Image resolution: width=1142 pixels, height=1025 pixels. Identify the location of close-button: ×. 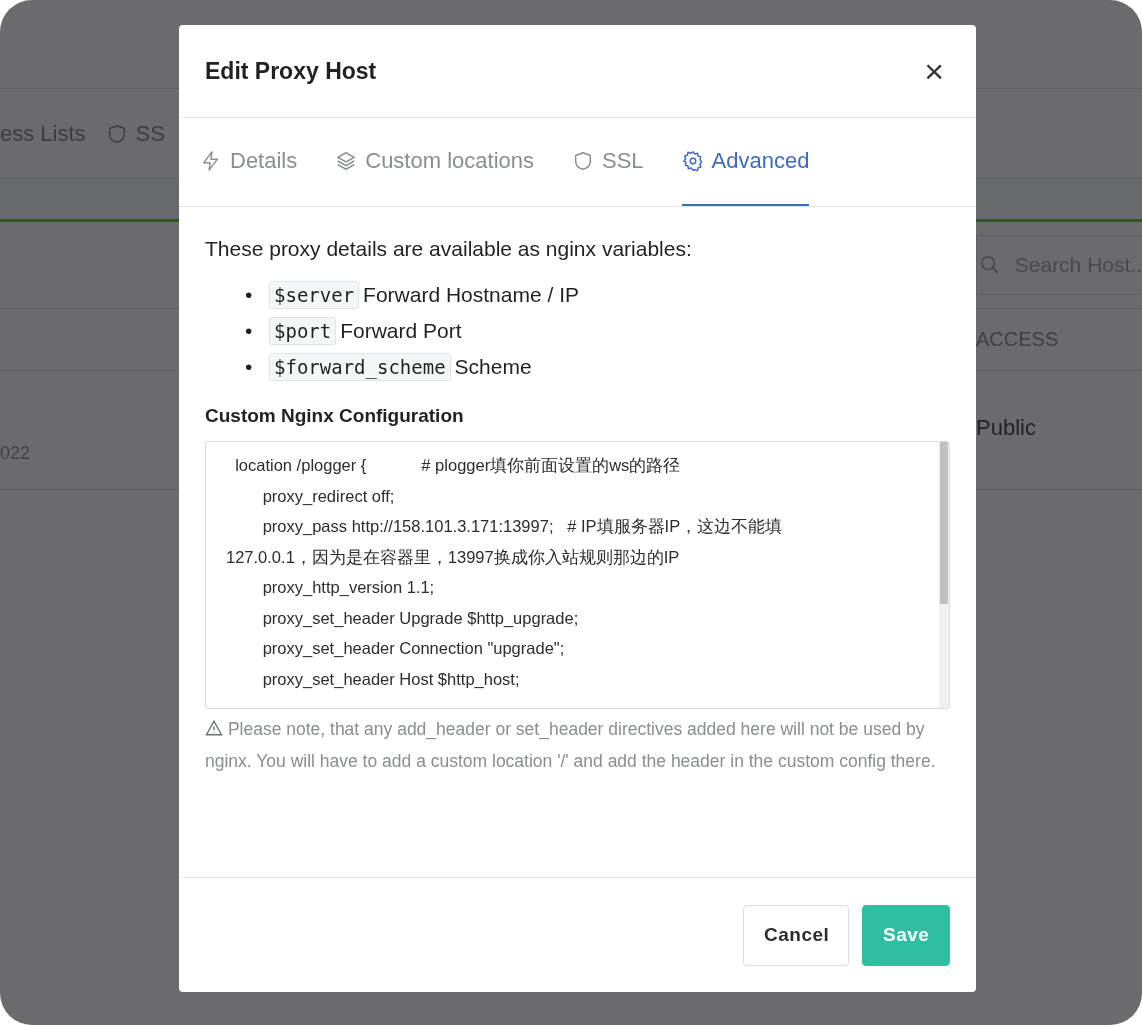
(934, 71).